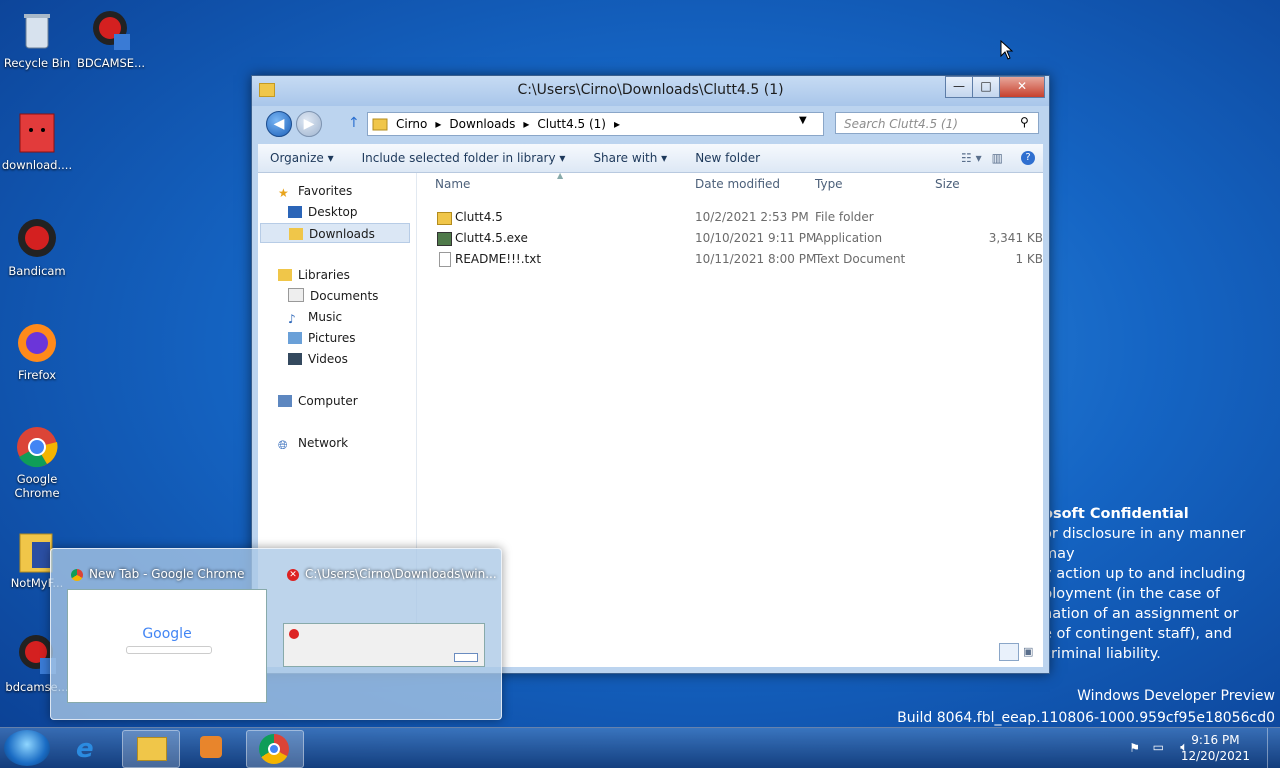 The height and width of the screenshot is (768, 1280). Describe the element at coordinates (466, 657) in the screenshot. I see `ok-button` at that location.